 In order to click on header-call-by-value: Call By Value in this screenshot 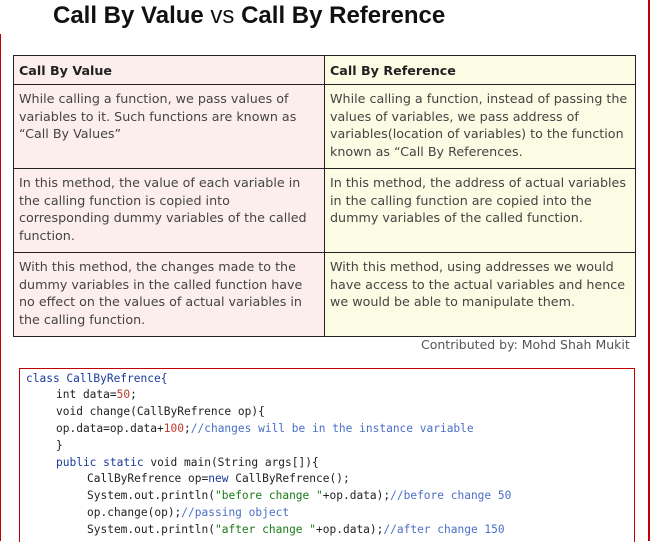, I will do `click(169, 70)`.